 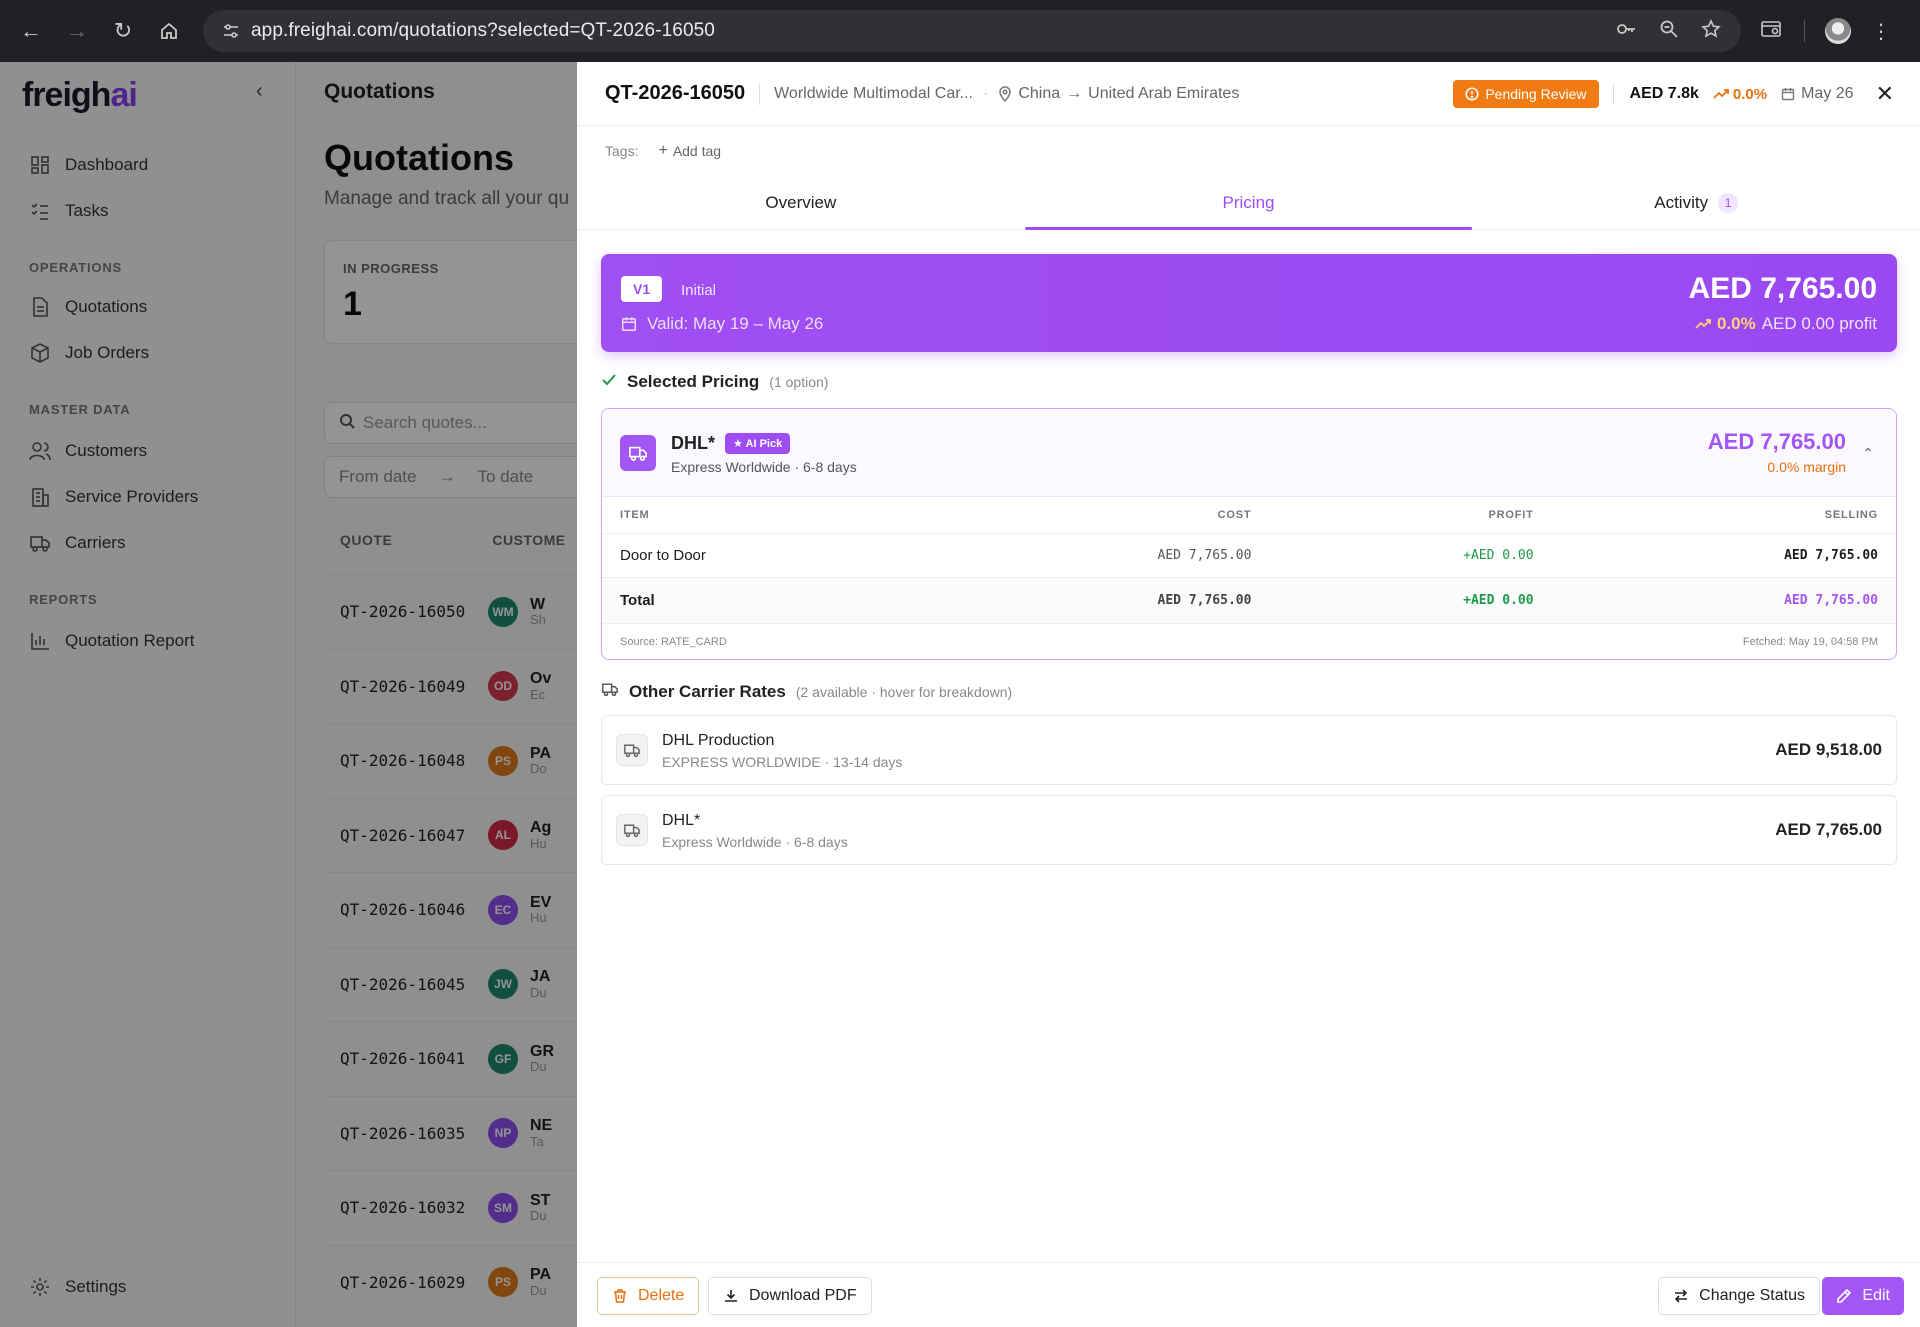 I want to click on activity-count-badge: 1, so click(x=1728, y=202).